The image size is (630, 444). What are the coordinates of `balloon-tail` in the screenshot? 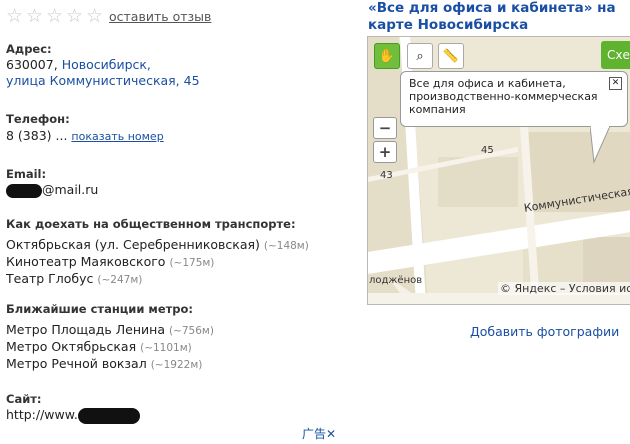 It's located at (600, 145).